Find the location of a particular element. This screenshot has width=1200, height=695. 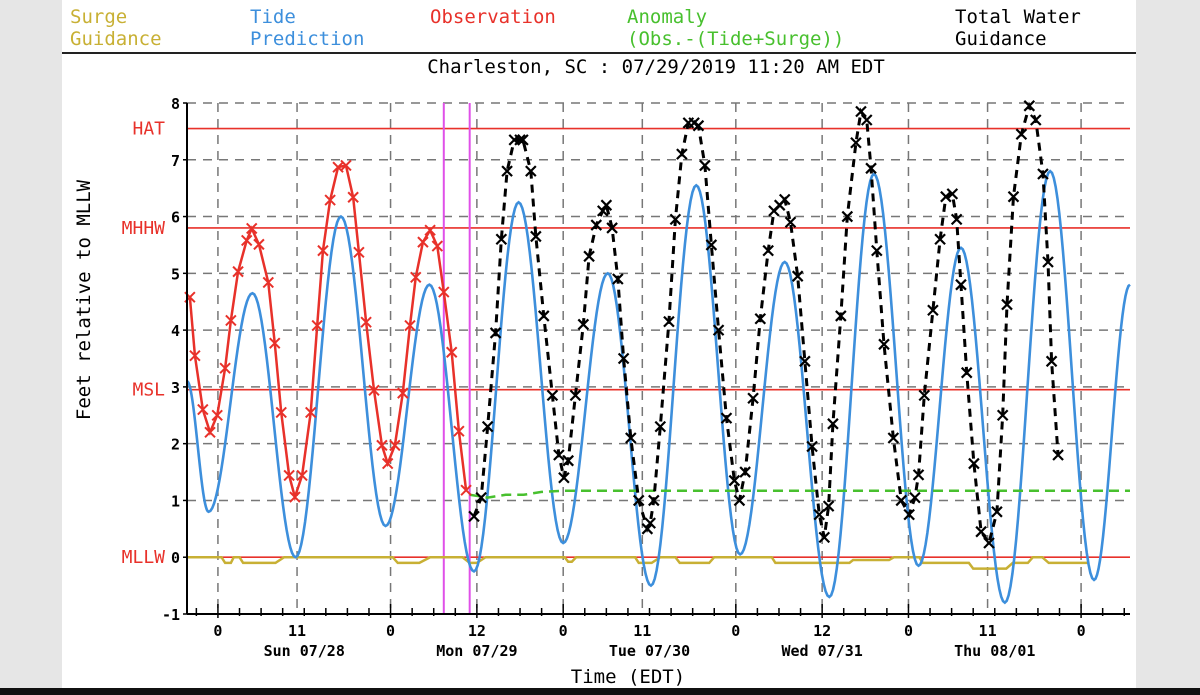

observation-line is located at coordinates (328, 332).